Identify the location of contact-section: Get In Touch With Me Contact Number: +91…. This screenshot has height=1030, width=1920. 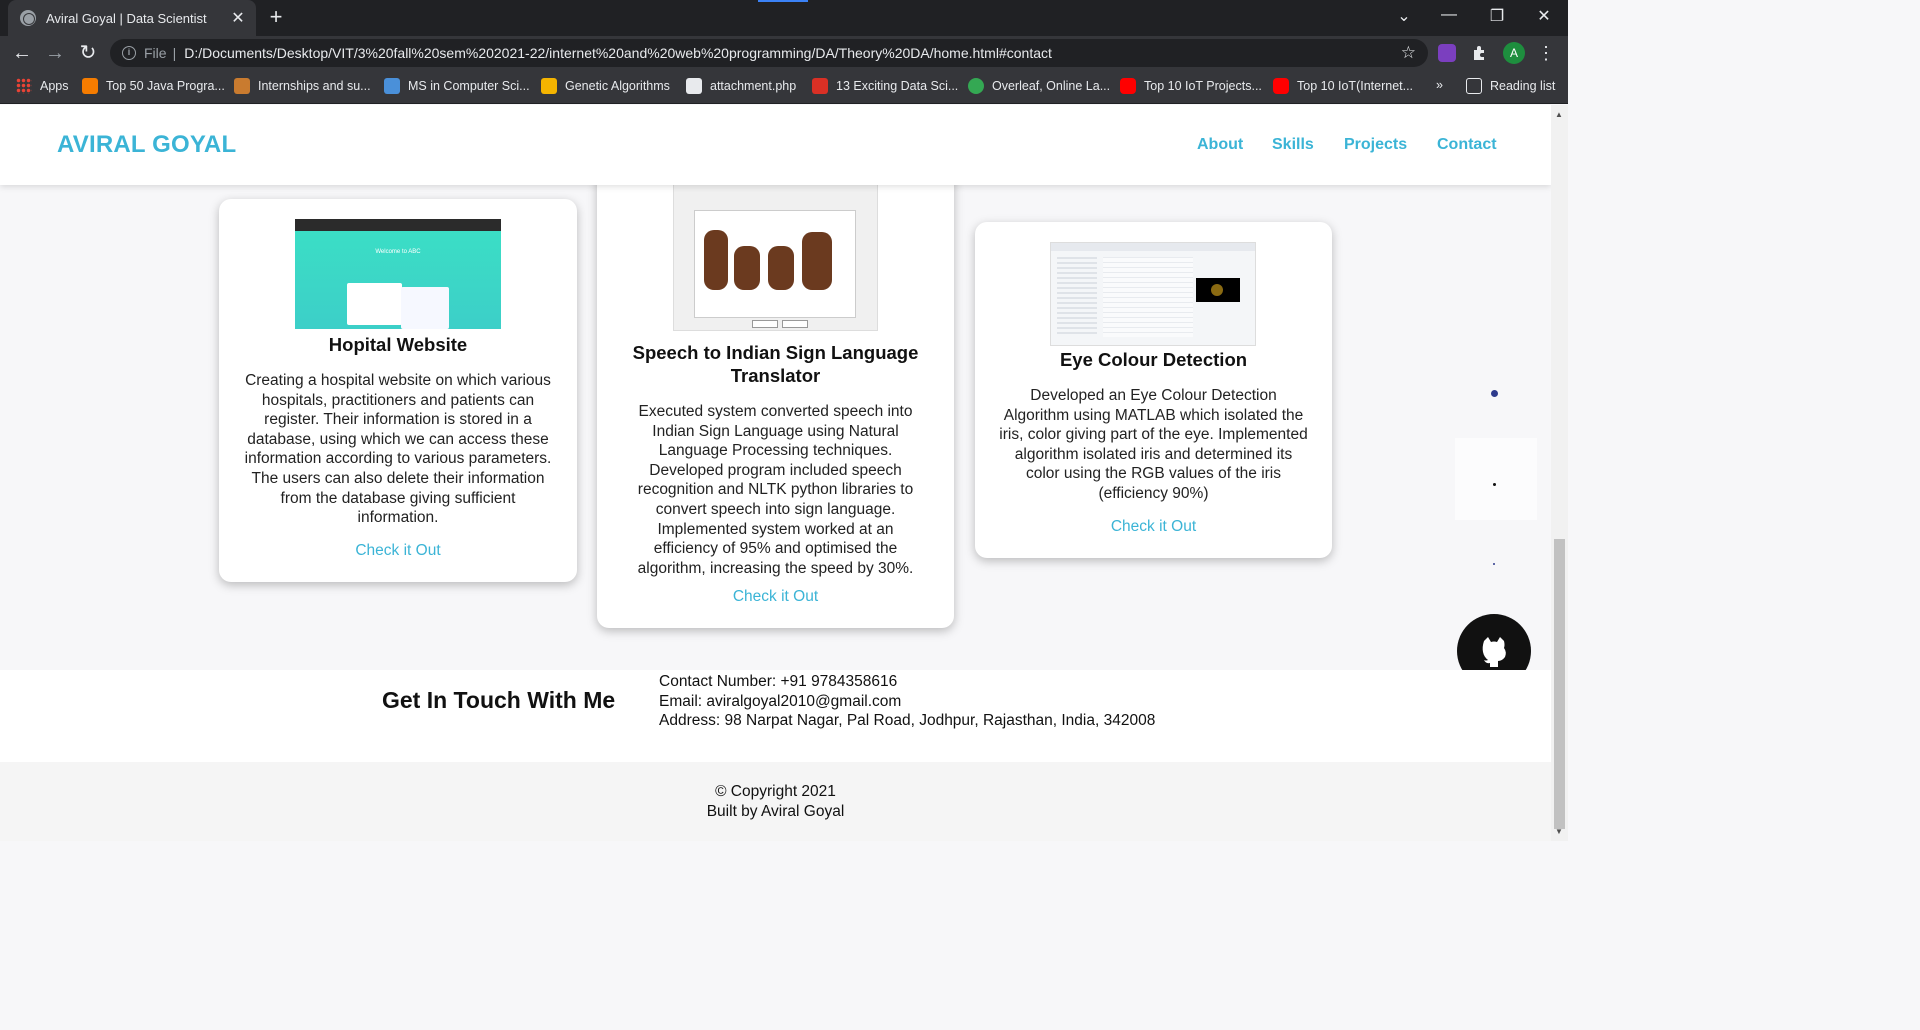
(775, 716).